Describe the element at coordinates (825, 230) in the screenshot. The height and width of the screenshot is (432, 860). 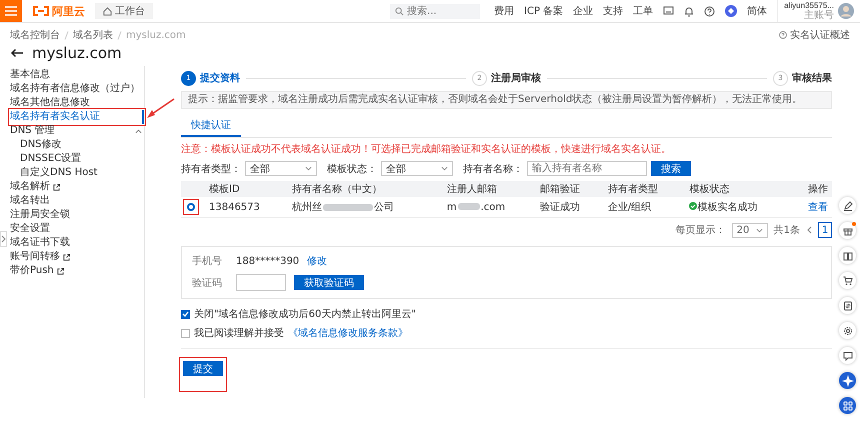
I see `page-button: 1` at that location.